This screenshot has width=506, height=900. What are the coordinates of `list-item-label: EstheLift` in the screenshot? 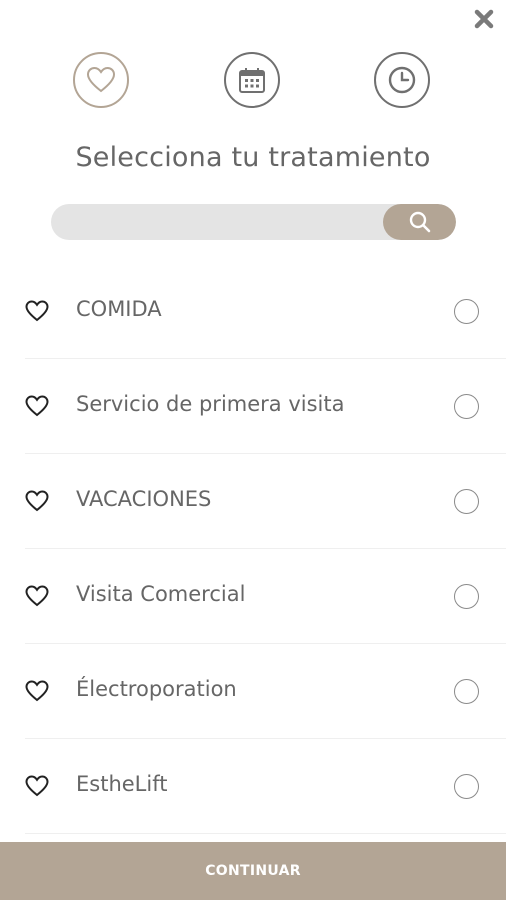 It's located at (122, 784).